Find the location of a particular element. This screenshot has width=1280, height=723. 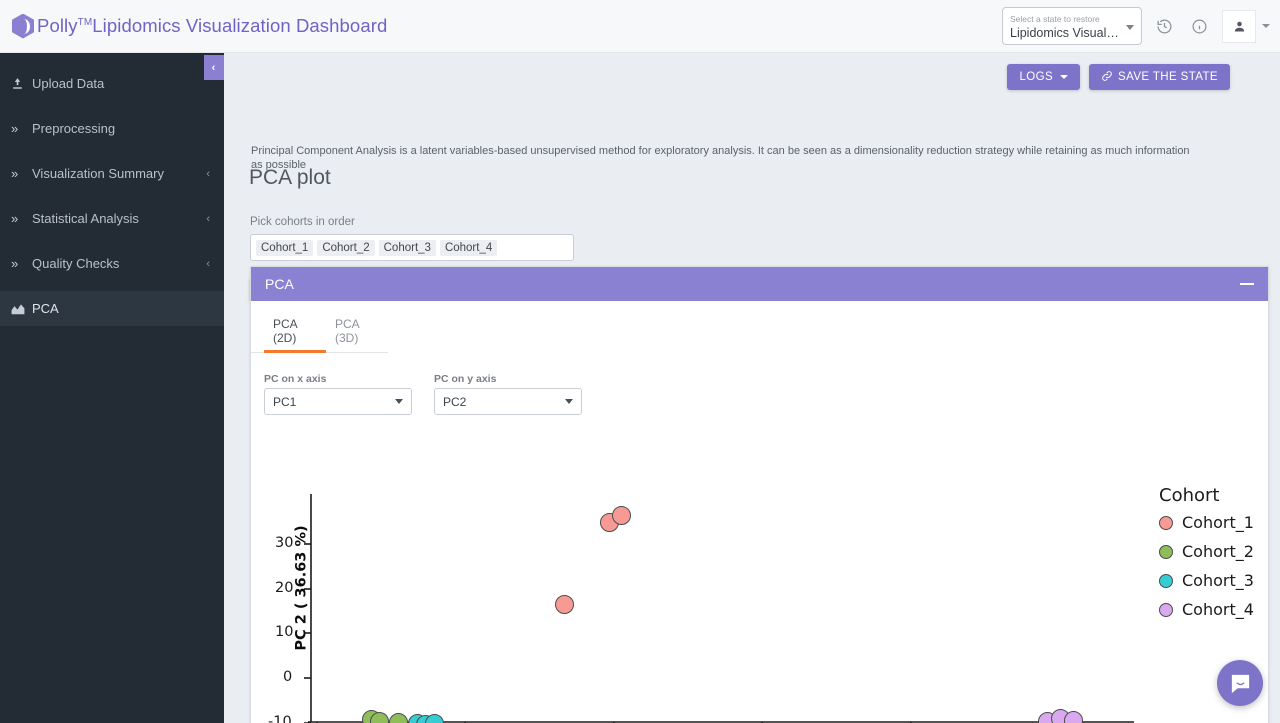

cohort-chip: Cohort_3 is located at coordinates (407, 247).